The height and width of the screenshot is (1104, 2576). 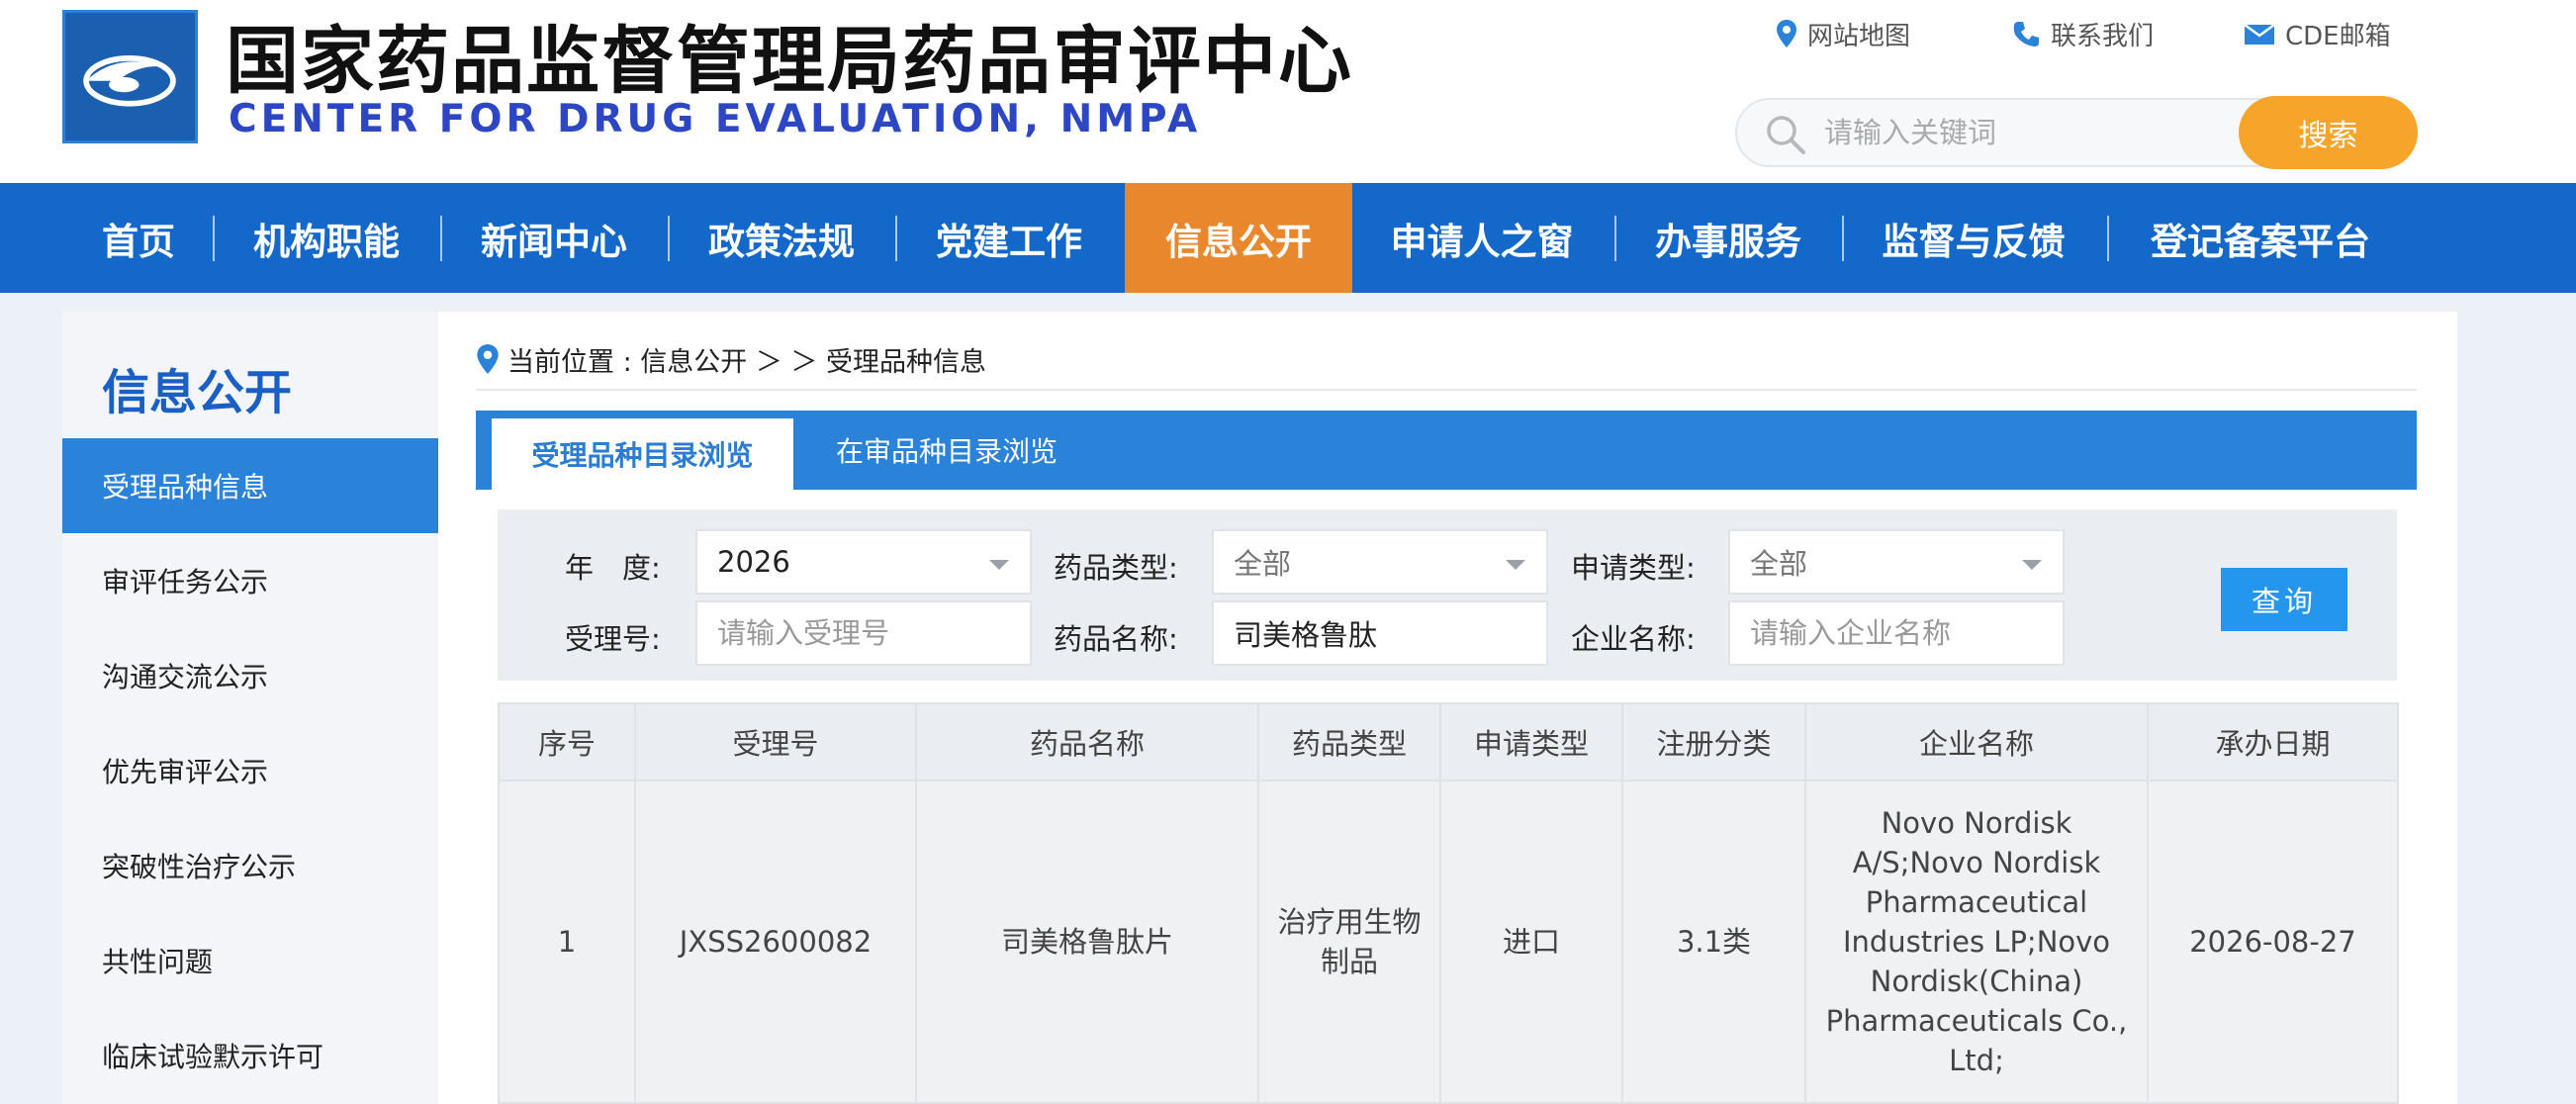 What do you see at coordinates (790, 62) in the screenshot?
I see `site-title: 国家药品监督管理局药品审评中心` at bounding box center [790, 62].